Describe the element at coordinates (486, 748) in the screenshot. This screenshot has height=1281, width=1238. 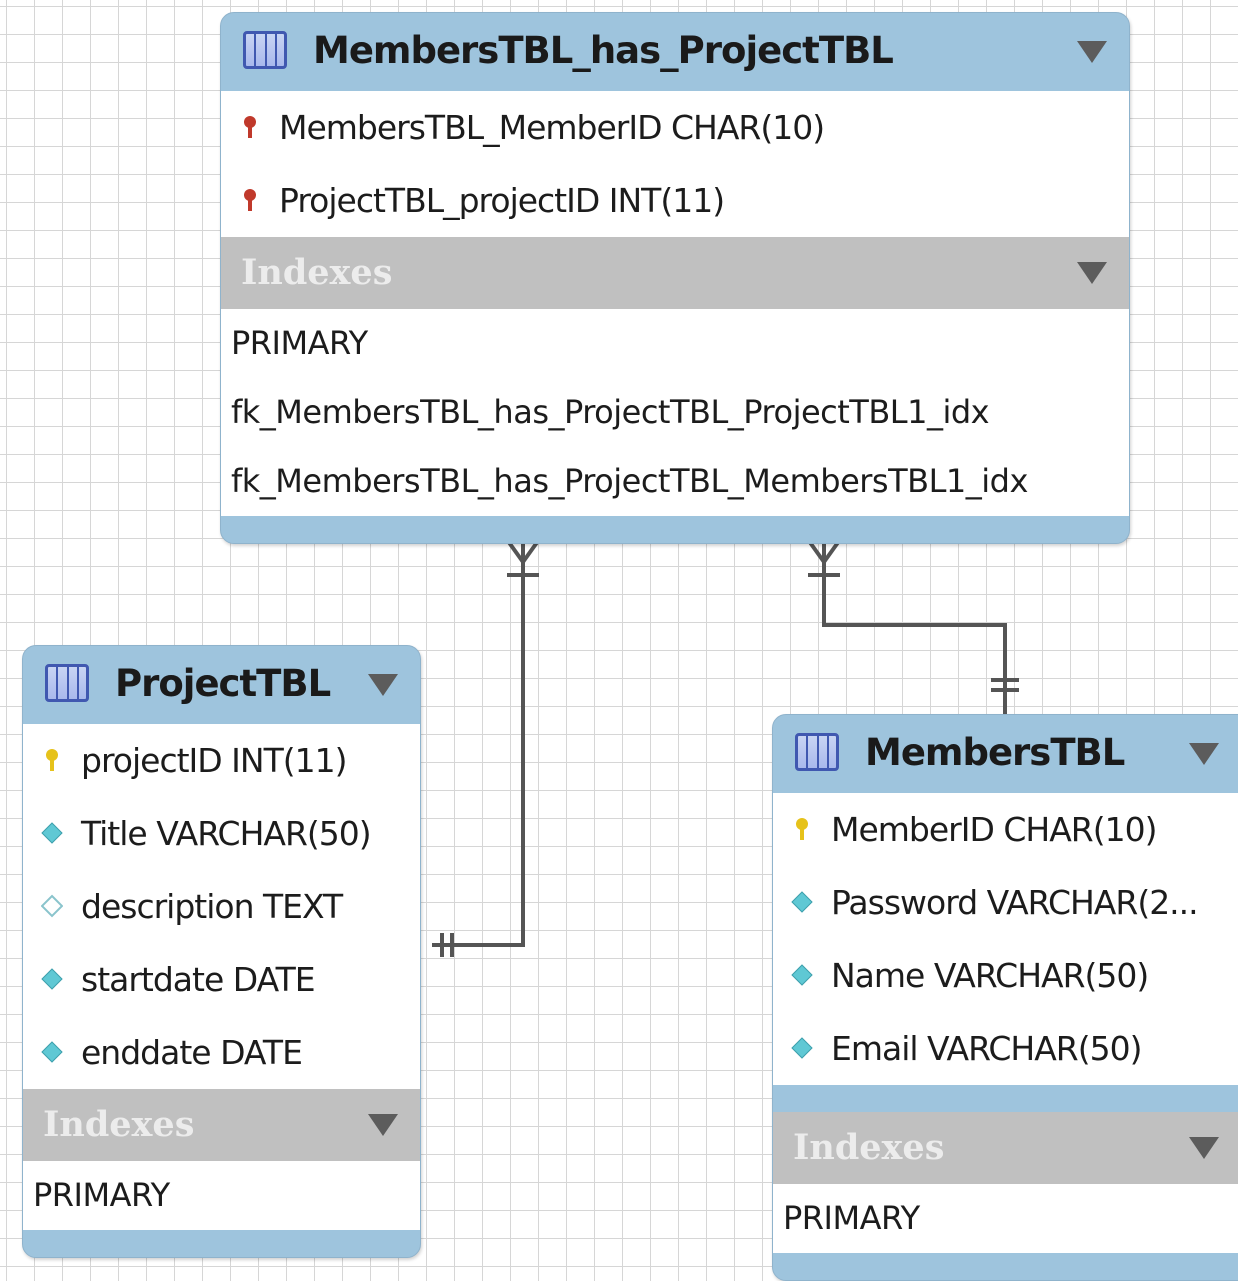
I see `relationship-project-to-link` at that location.